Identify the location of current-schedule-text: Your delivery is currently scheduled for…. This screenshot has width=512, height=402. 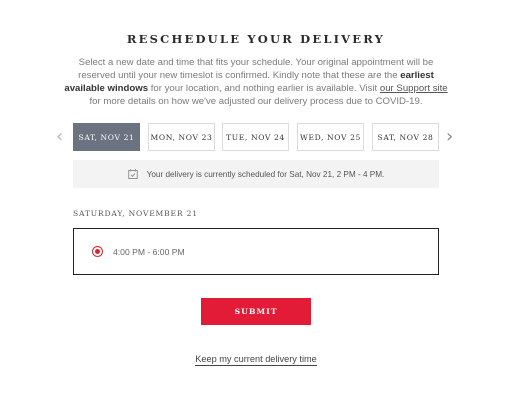
(265, 174).